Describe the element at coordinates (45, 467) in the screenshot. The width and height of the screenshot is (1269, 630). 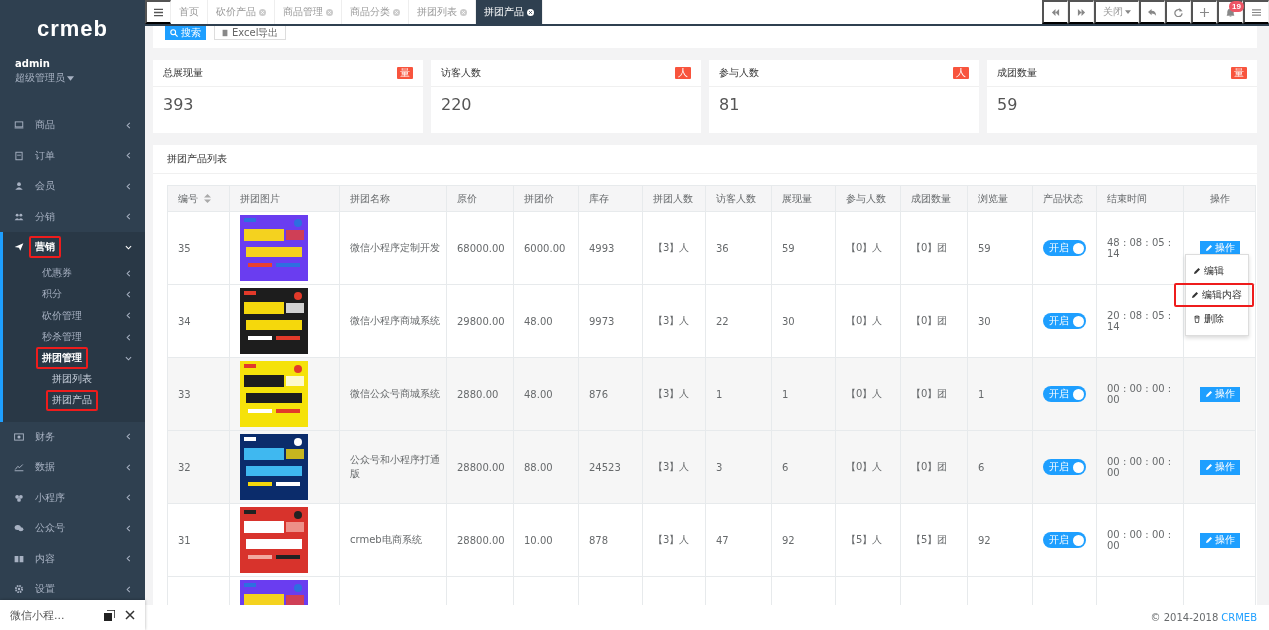
I see `menu-item: 数据` at that location.